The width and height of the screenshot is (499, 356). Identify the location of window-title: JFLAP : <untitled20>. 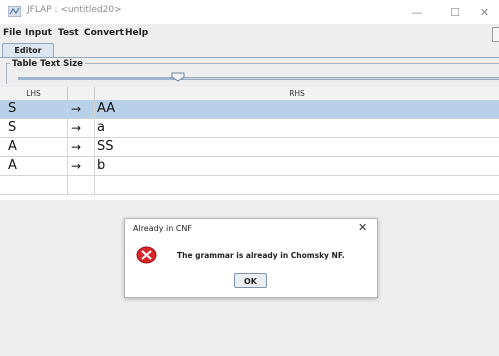
(74, 10).